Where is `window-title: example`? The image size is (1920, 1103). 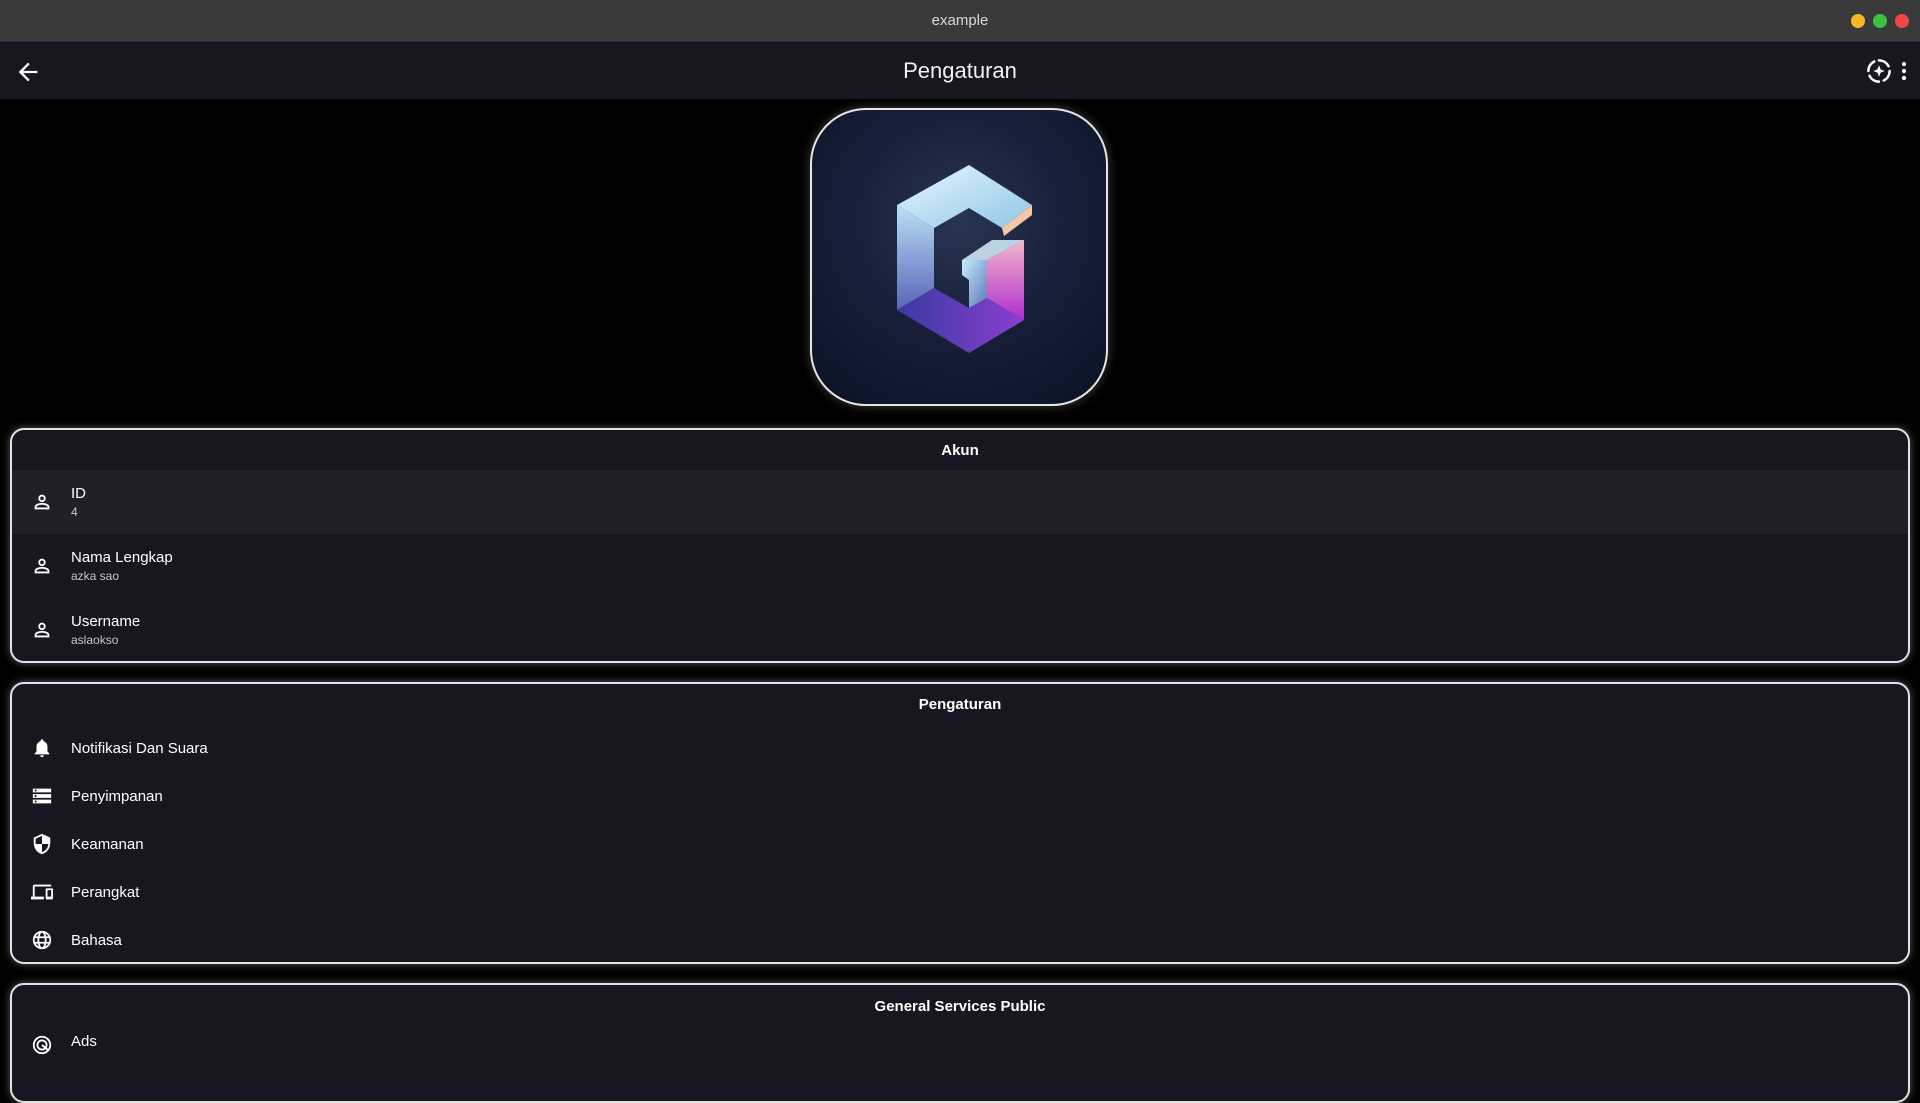
window-title: example is located at coordinates (960, 20).